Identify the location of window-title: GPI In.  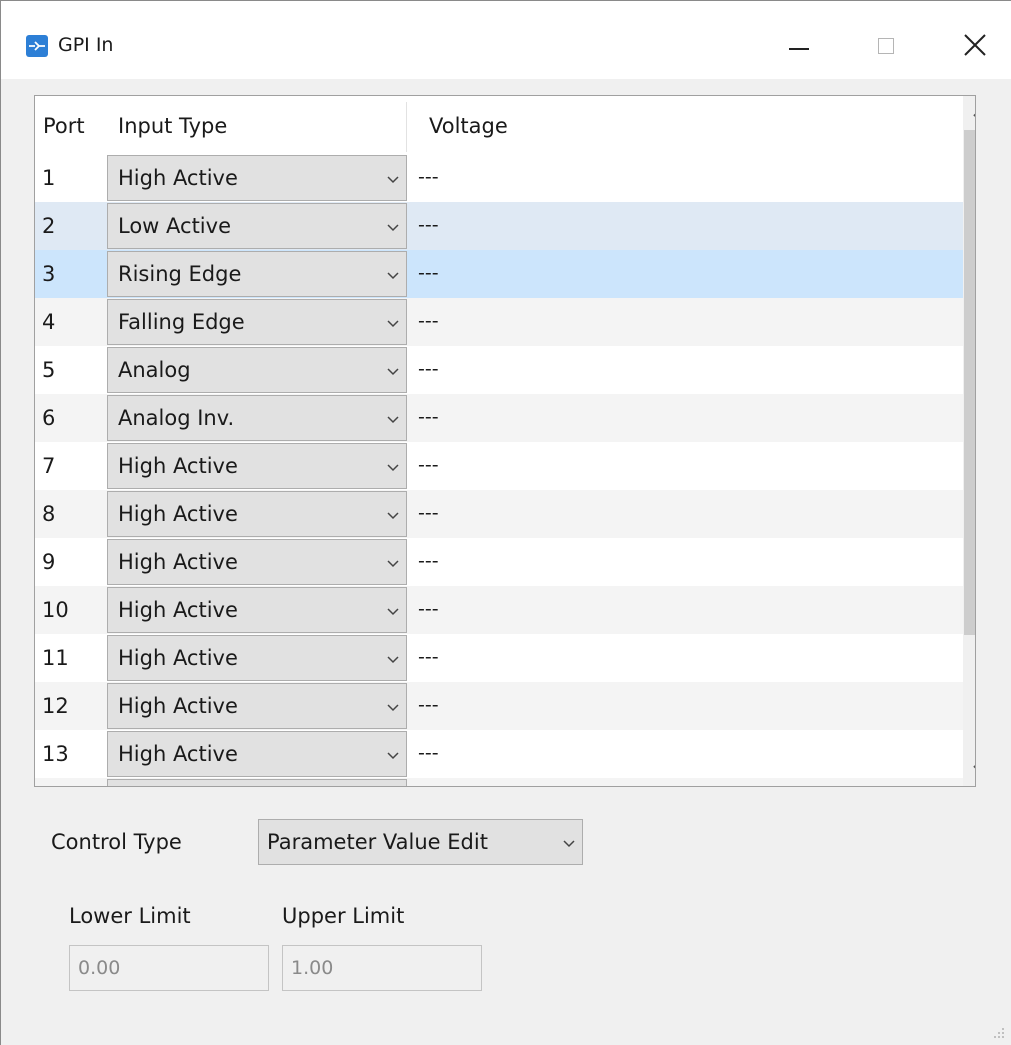
(86, 45).